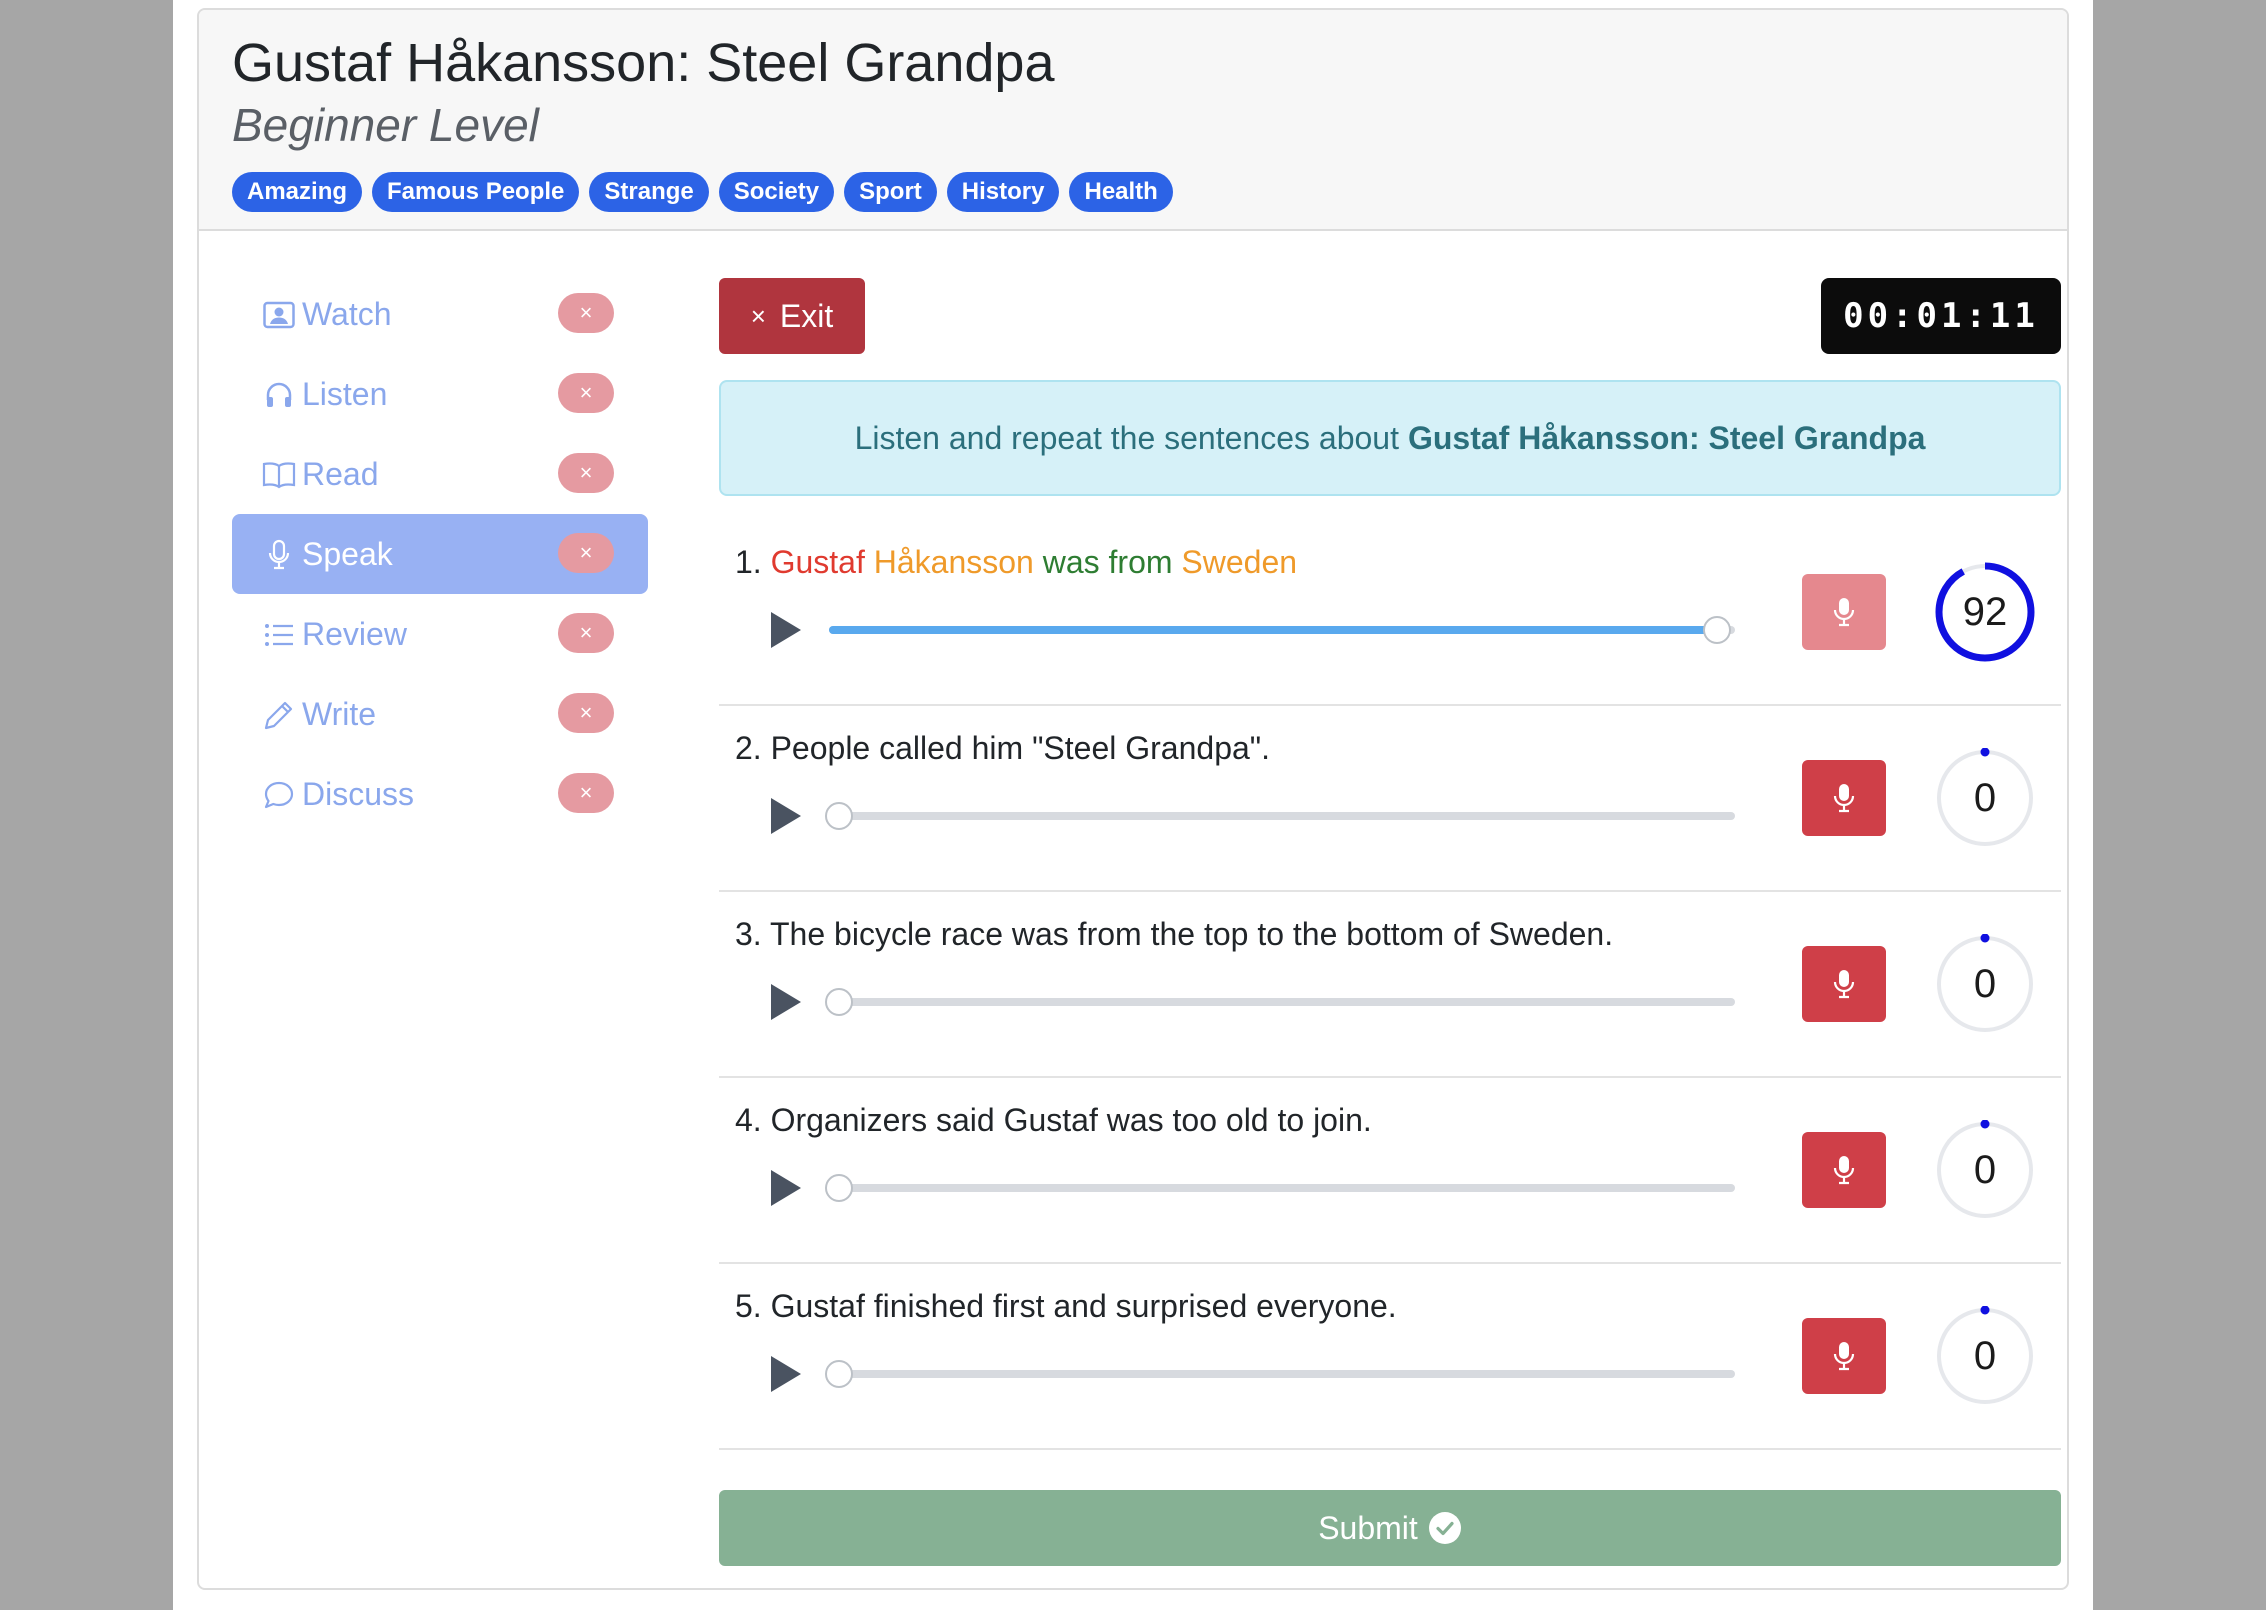 The width and height of the screenshot is (2266, 1610). I want to click on sentence-word: Sweden, so click(1239, 562).